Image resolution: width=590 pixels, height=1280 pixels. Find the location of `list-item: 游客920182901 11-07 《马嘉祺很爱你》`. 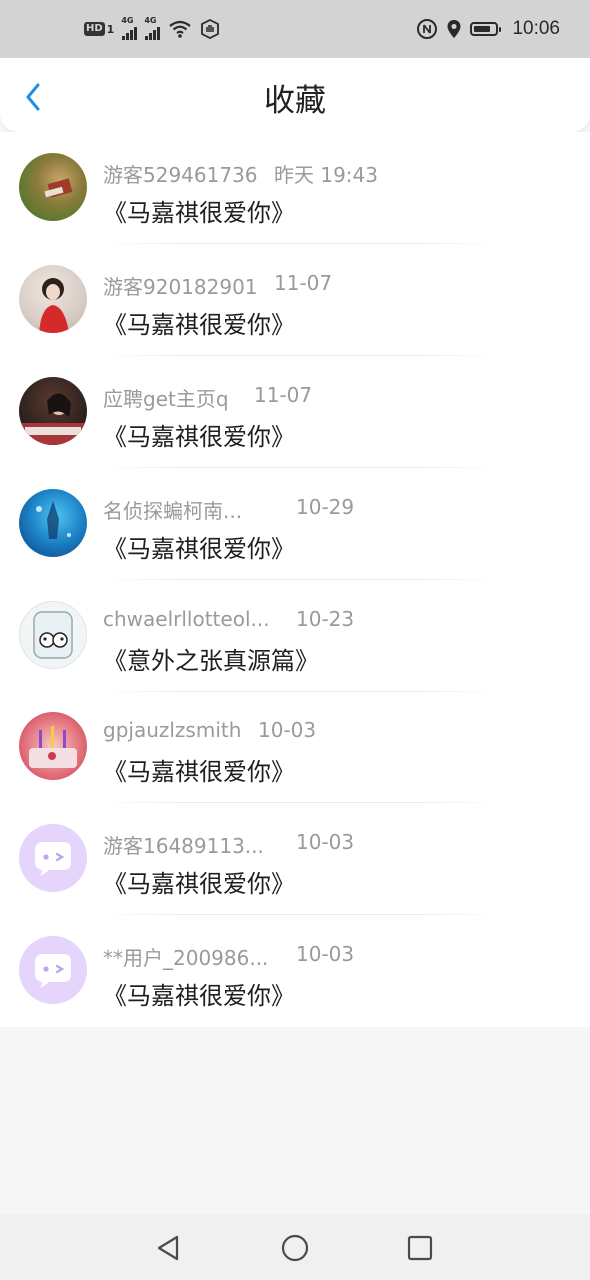

list-item: 游客920182901 11-07 《马嘉祺很爱你》 is located at coordinates (295, 300).